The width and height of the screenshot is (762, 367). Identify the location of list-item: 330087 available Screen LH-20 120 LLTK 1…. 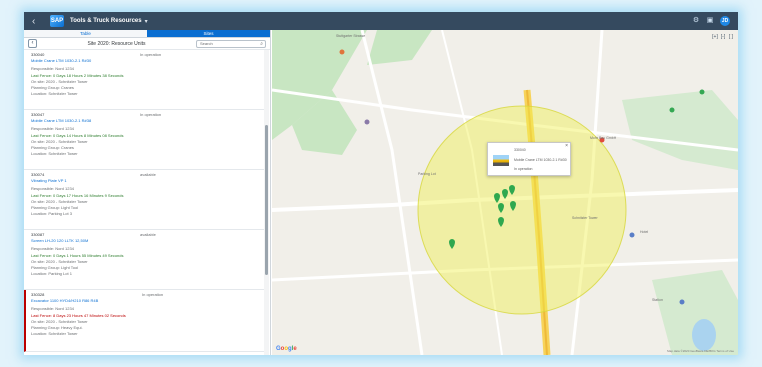
(144, 260).